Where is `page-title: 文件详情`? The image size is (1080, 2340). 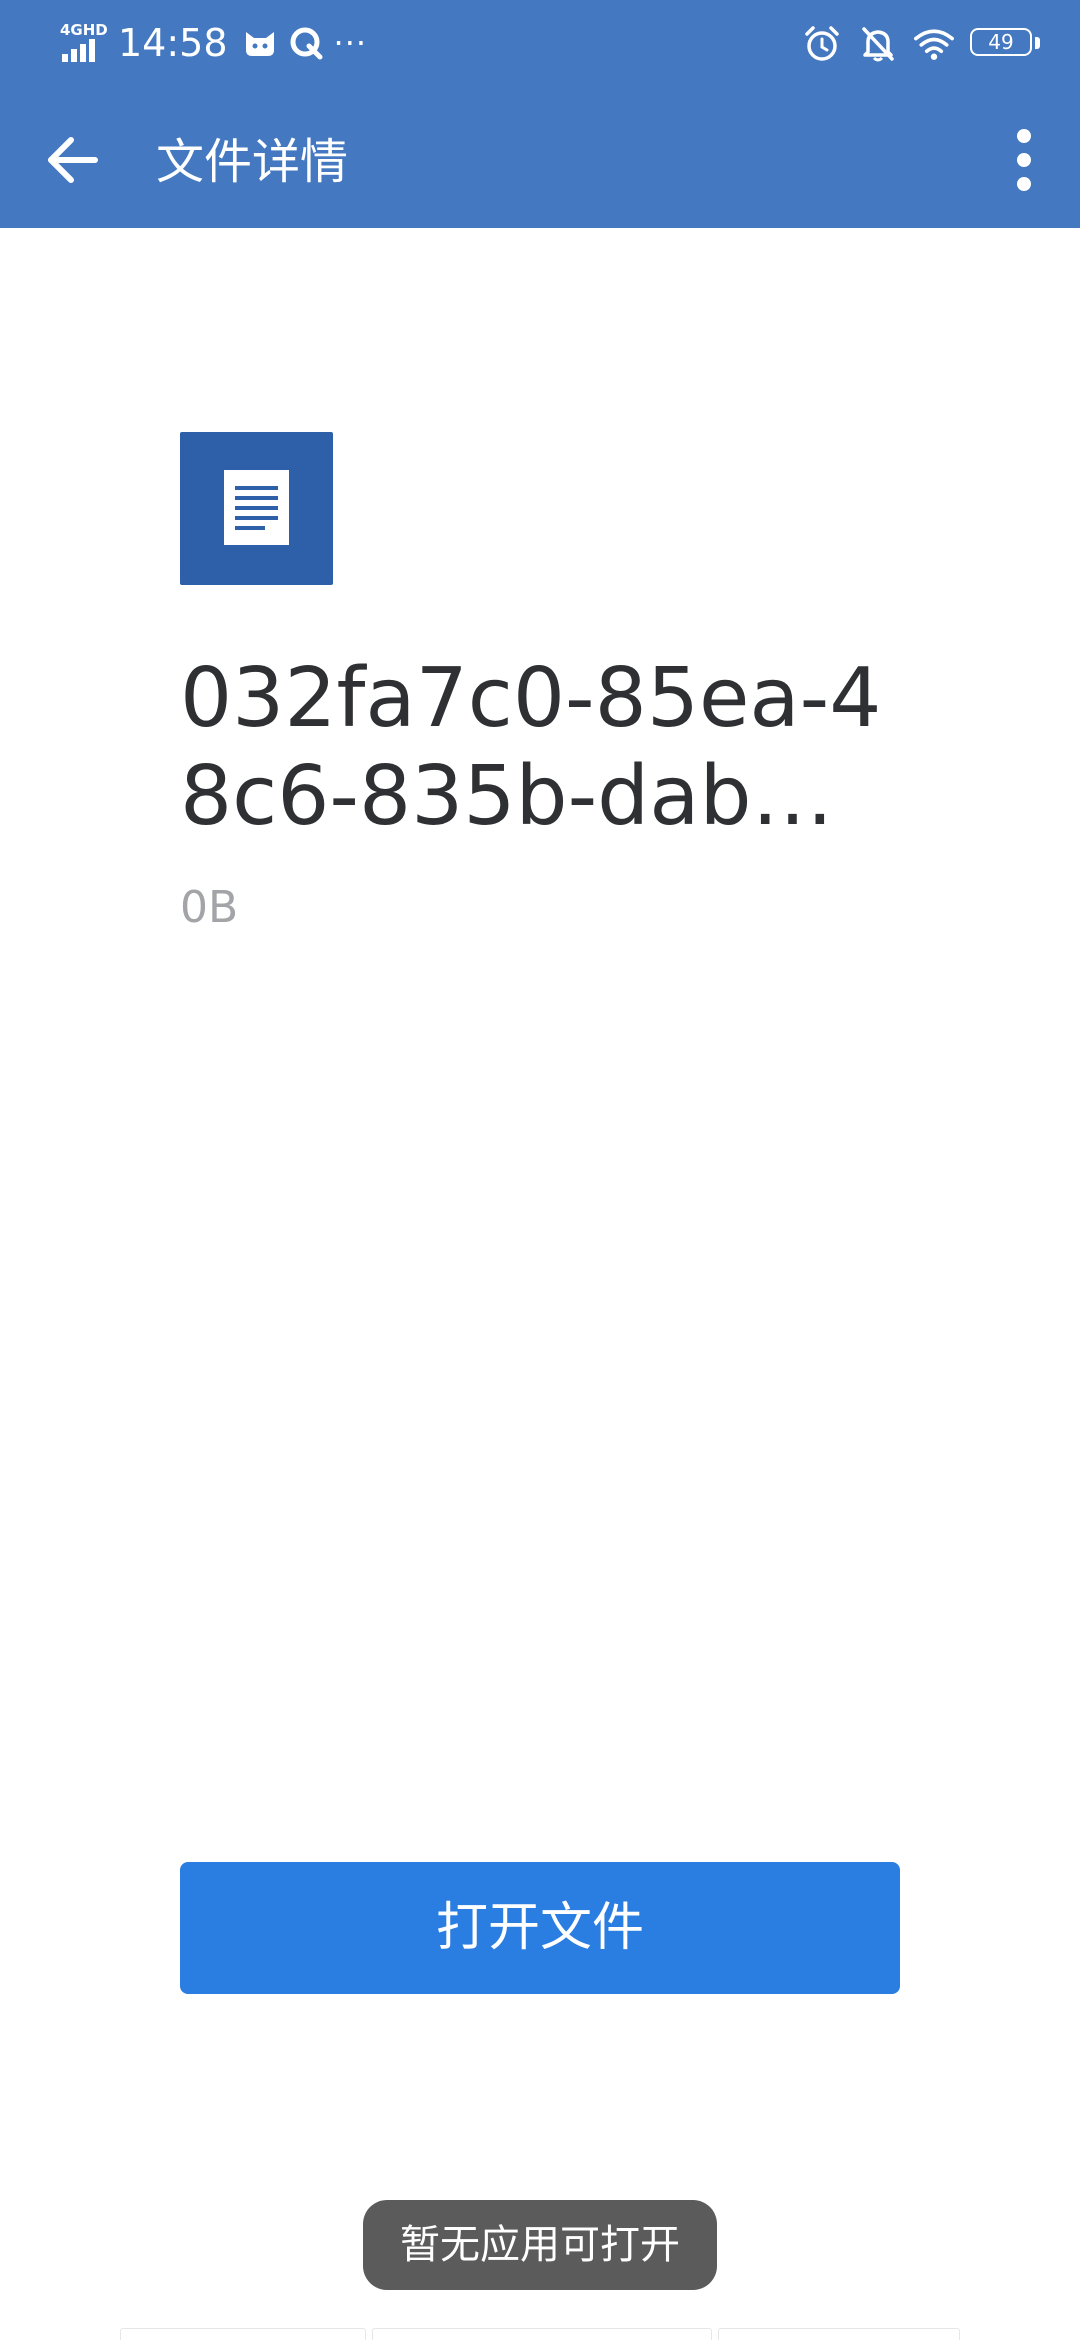 page-title: 文件详情 is located at coordinates (252, 162).